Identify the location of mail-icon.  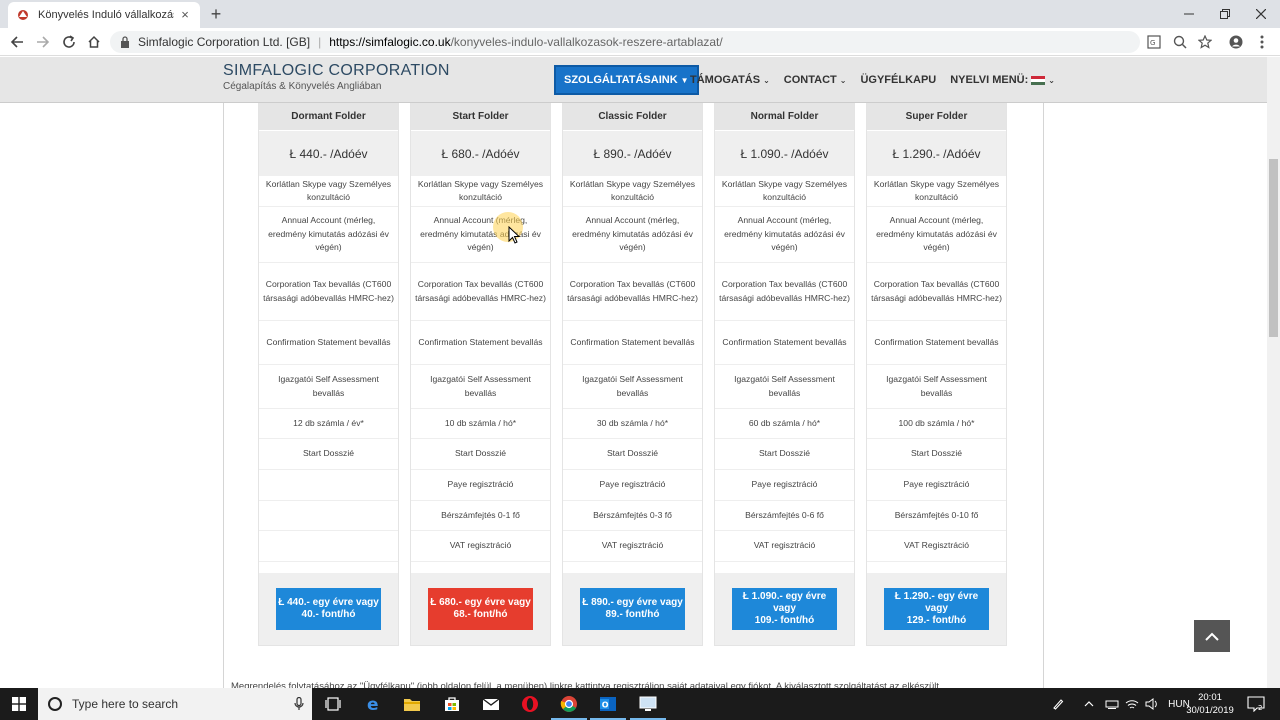
(491, 704).